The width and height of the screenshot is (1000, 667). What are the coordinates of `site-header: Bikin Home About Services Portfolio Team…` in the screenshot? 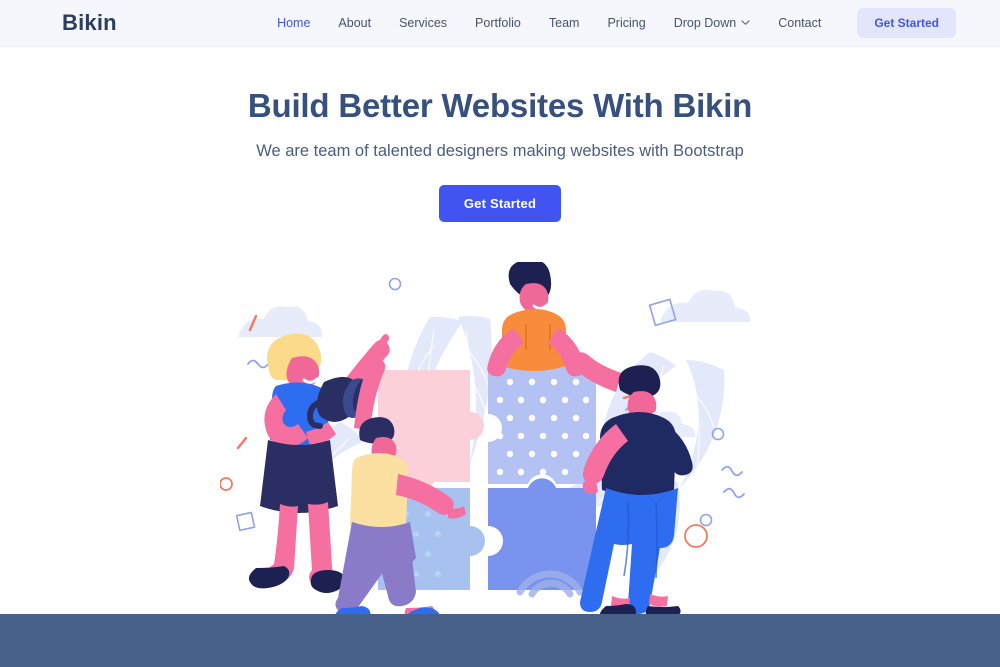 It's located at (500, 23).